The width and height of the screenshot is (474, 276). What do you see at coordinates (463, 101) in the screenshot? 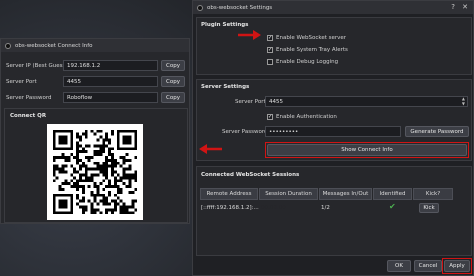
I see `spin-arrows-icon: ▲ ▼` at bounding box center [463, 101].